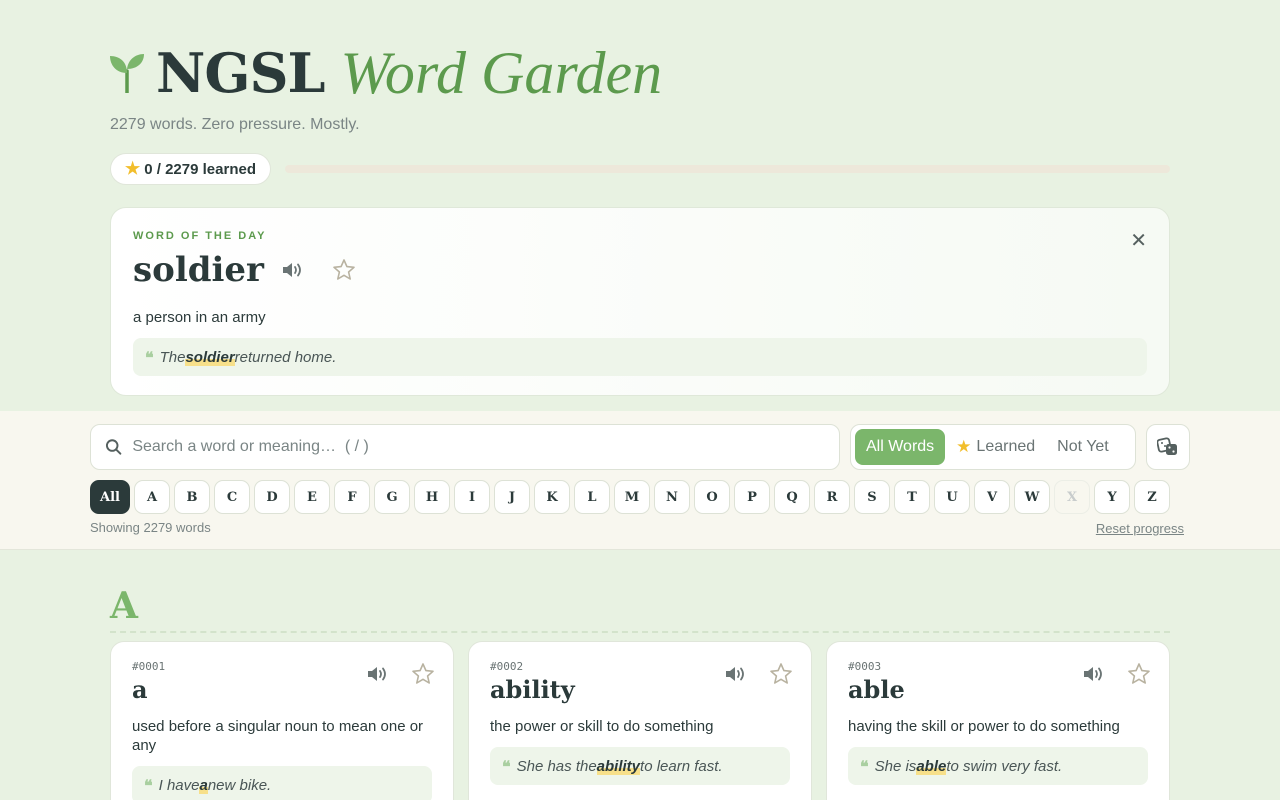  Describe the element at coordinates (179, 785) in the screenshot. I see `example-text-before: I have` at that location.